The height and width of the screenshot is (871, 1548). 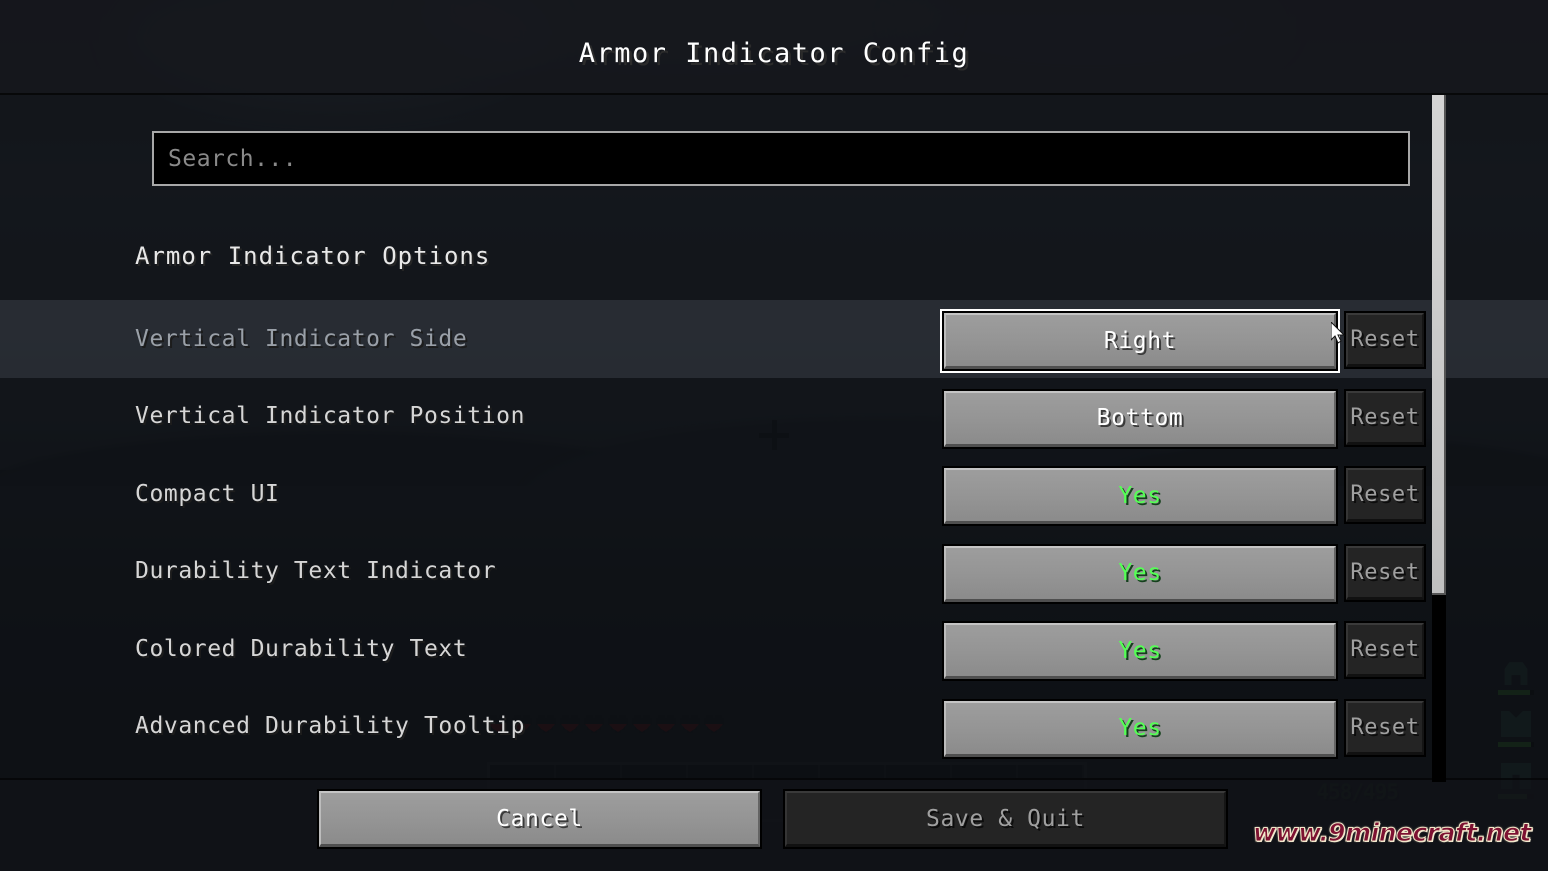 What do you see at coordinates (774, 53) in the screenshot?
I see `page-title: Armor Indicator Config` at bounding box center [774, 53].